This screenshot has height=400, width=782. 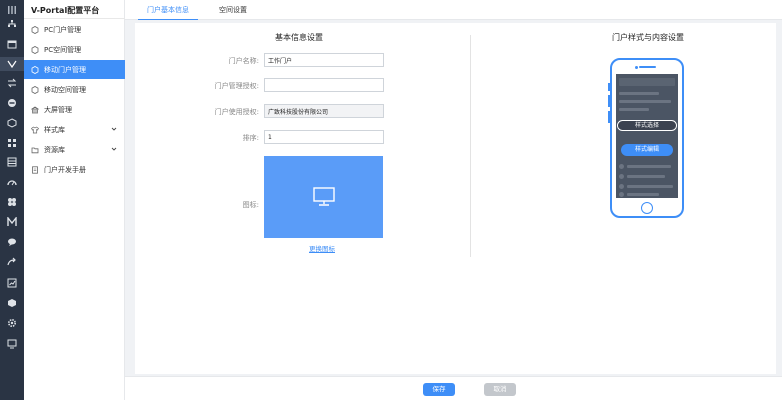 What do you see at coordinates (54, 129) in the screenshot?
I see `sidebar-item-label: 样式库` at bounding box center [54, 129].